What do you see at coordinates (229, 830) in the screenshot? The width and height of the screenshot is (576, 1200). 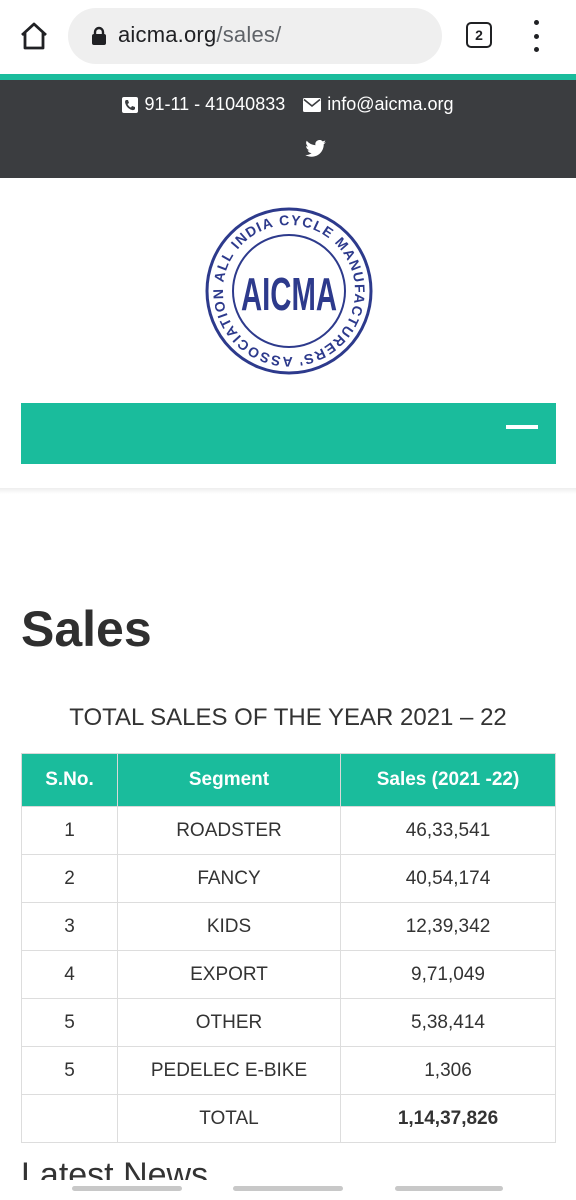 I see `cell-segment: ROADSTER` at bounding box center [229, 830].